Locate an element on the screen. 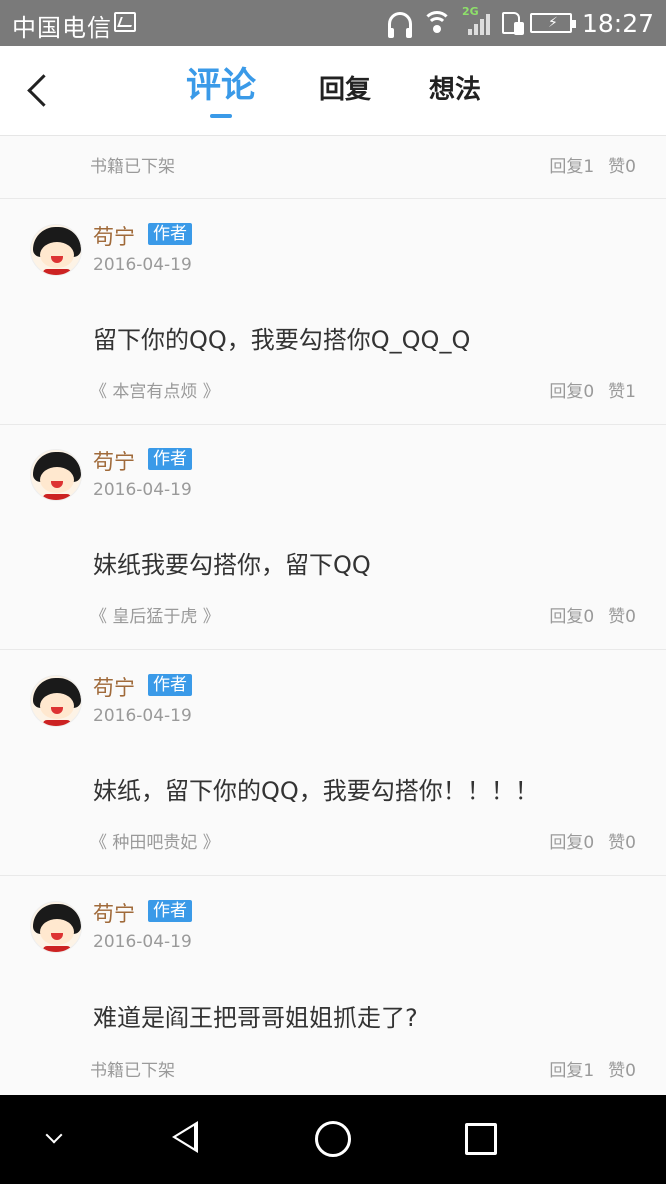  status-icons: 2G ⚡ 18:27 is located at coordinates (520, 22).